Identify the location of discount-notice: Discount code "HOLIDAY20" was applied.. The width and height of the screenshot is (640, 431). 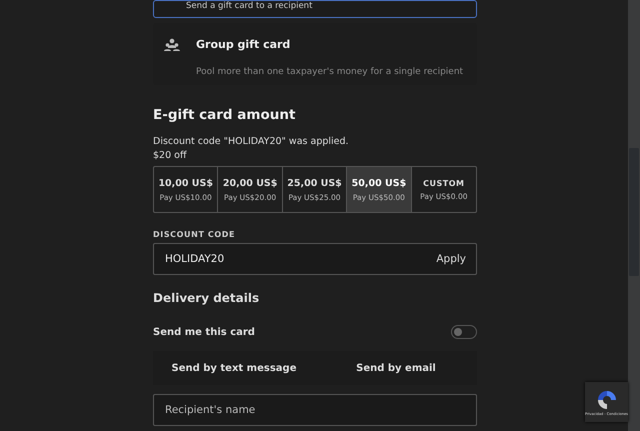
(251, 142).